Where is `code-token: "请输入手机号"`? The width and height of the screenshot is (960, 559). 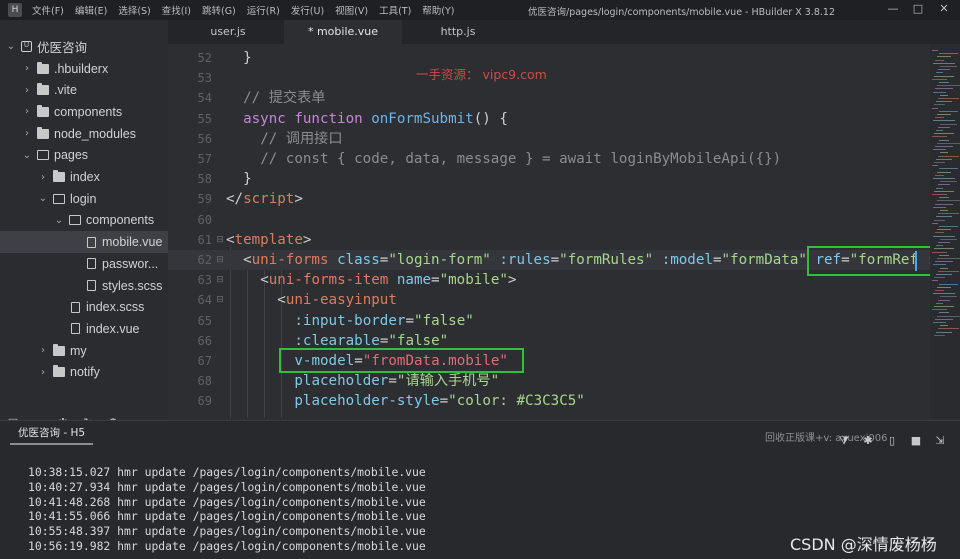 code-token: "请输入手机号" is located at coordinates (448, 381).